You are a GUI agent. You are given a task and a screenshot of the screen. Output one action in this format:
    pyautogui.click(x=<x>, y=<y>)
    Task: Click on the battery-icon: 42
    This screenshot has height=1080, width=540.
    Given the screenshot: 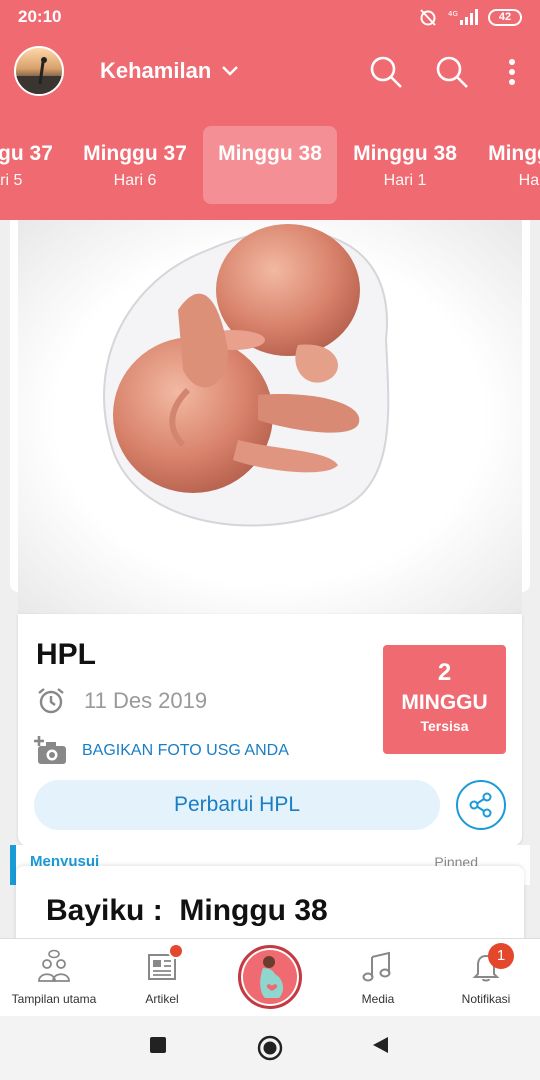 What is the action you would take?
    pyautogui.click(x=505, y=17)
    